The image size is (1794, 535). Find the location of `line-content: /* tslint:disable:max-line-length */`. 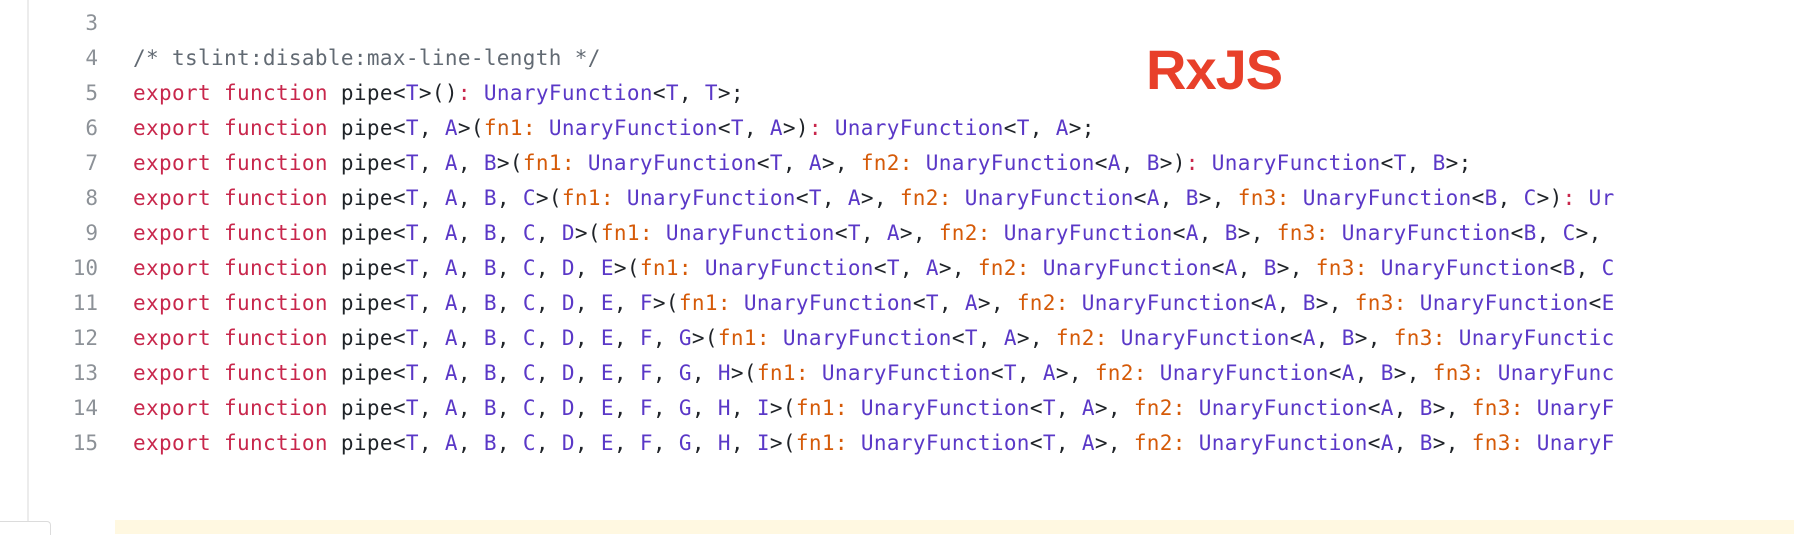

line-content: /* tslint:disable:max-line-length */ is located at coordinates (367, 58).